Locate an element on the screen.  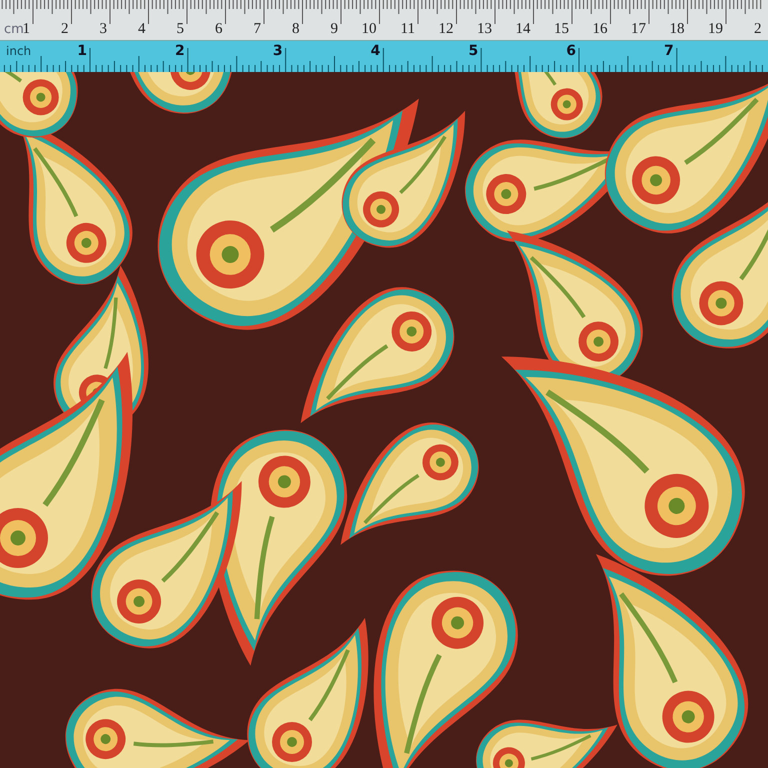
cm-scale-number: 7 is located at coordinates (257, 29).